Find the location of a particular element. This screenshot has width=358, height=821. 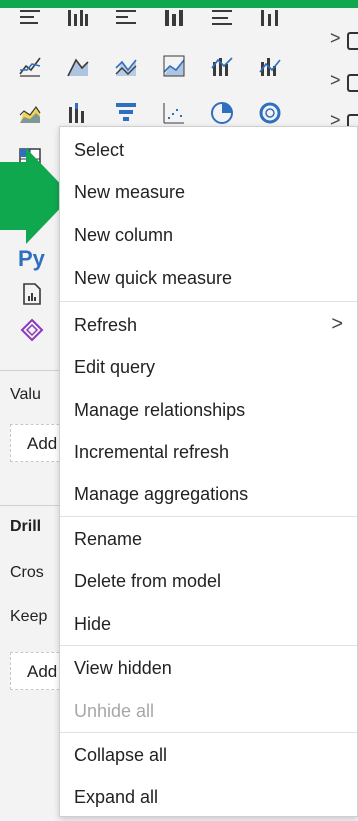

expand-table-chevron-1: > is located at coordinates (335, 38).